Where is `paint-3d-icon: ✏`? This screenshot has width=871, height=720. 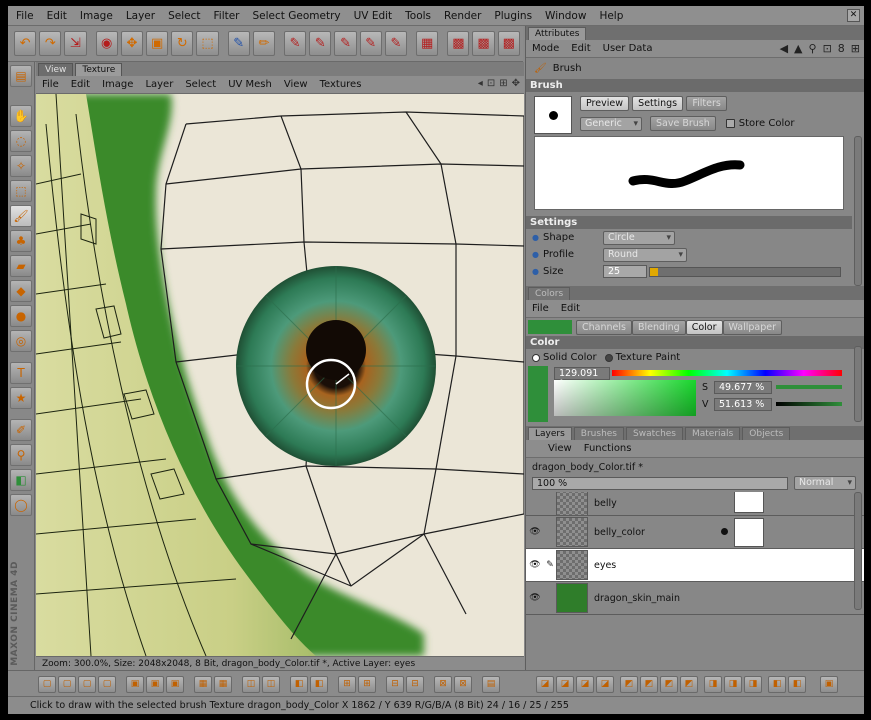
paint-3d-icon: ✏ is located at coordinates (264, 43).